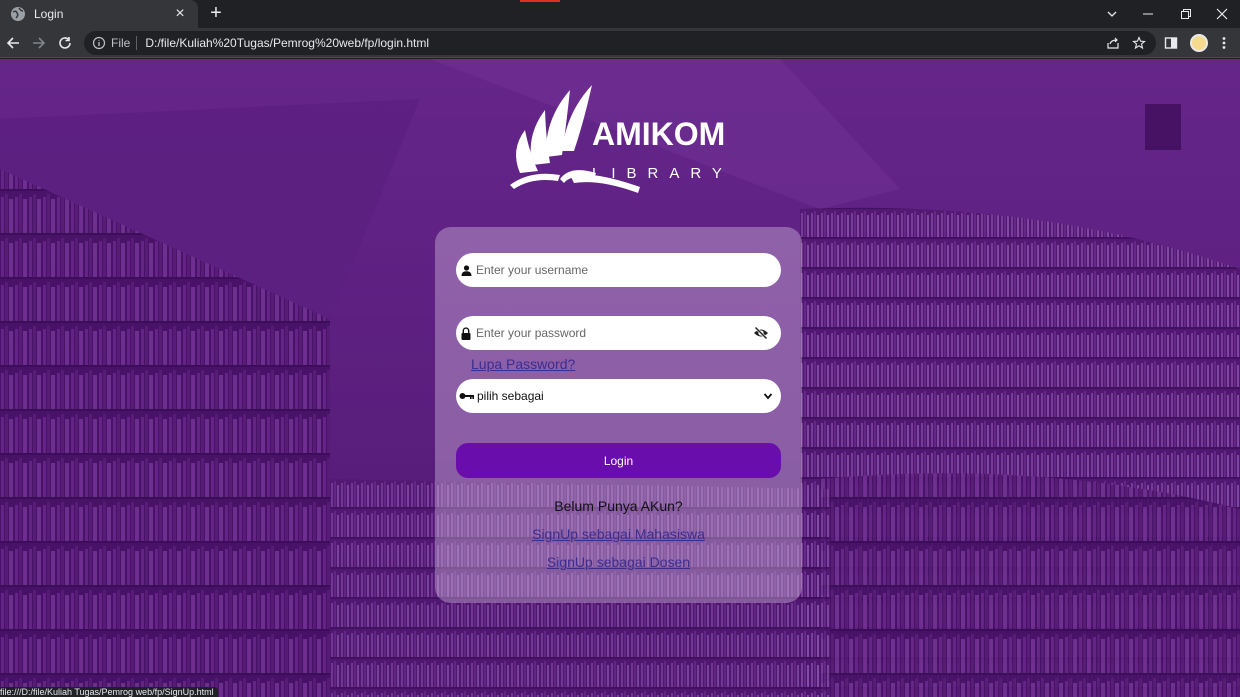 The image size is (1240, 697). Describe the element at coordinates (466, 396) in the screenshot. I see `key-icon` at that location.